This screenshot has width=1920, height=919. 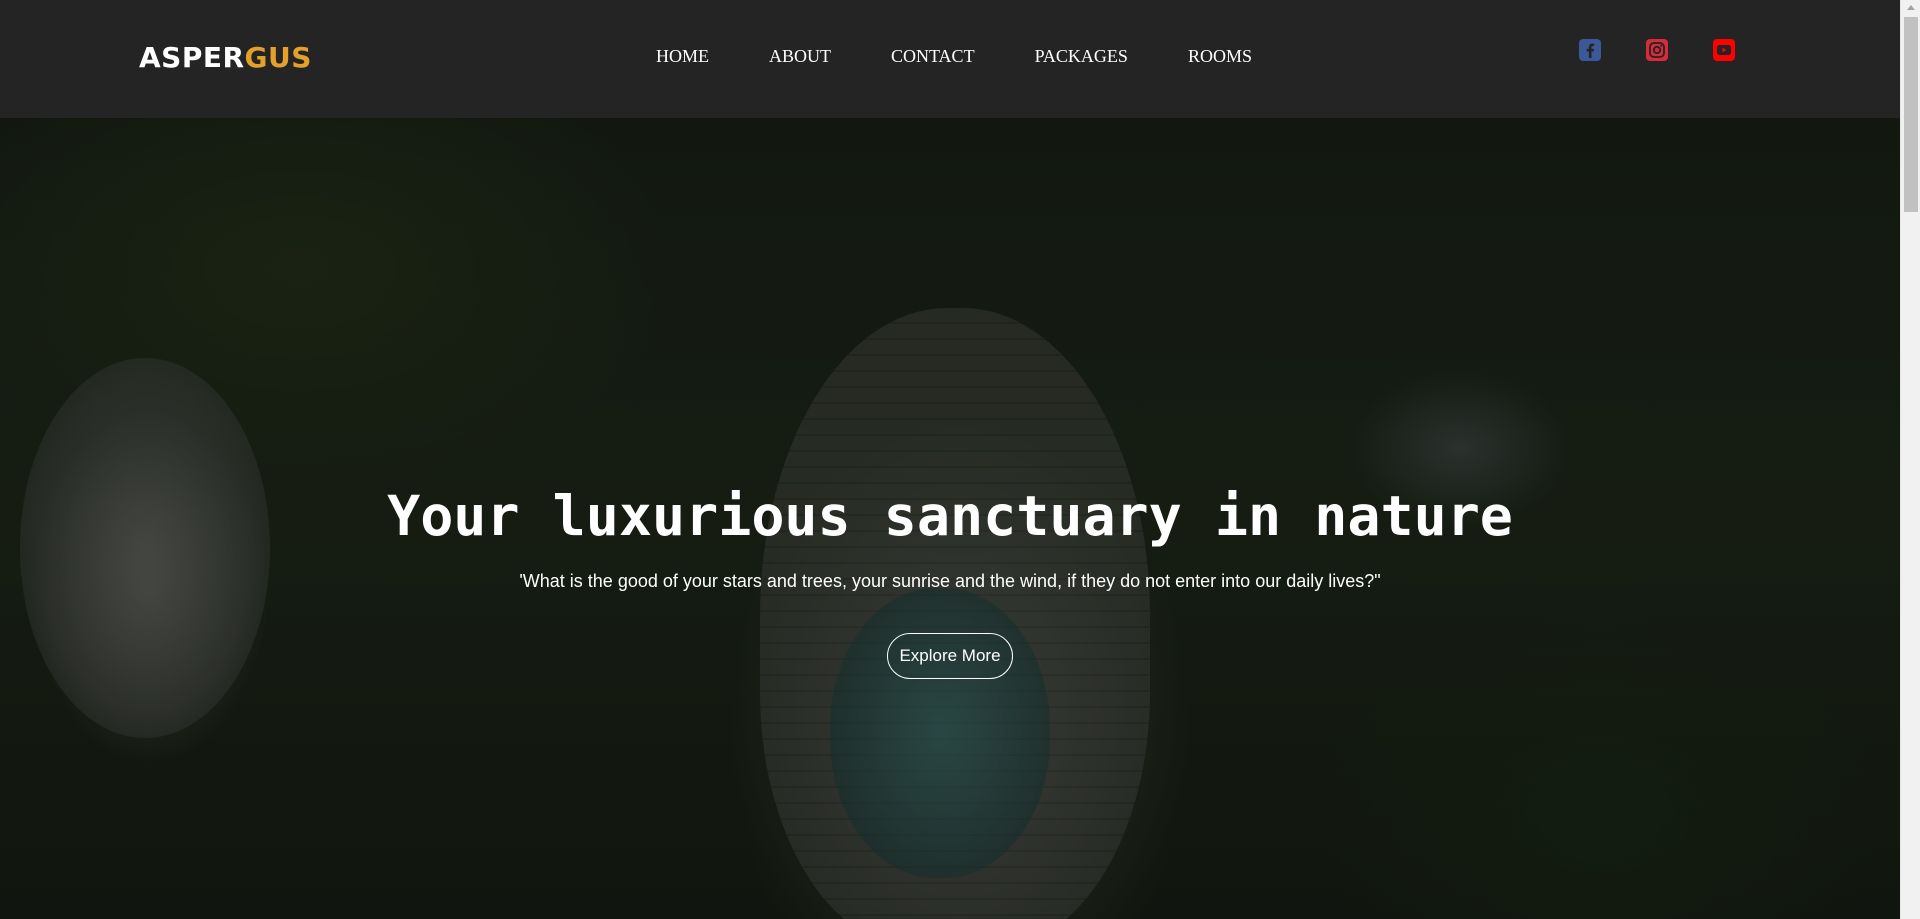 What do you see at coordinates (1911, 7) in the screenshot?
I see `scroll-up-arrow-icon` at bounding box center [1911, 7].